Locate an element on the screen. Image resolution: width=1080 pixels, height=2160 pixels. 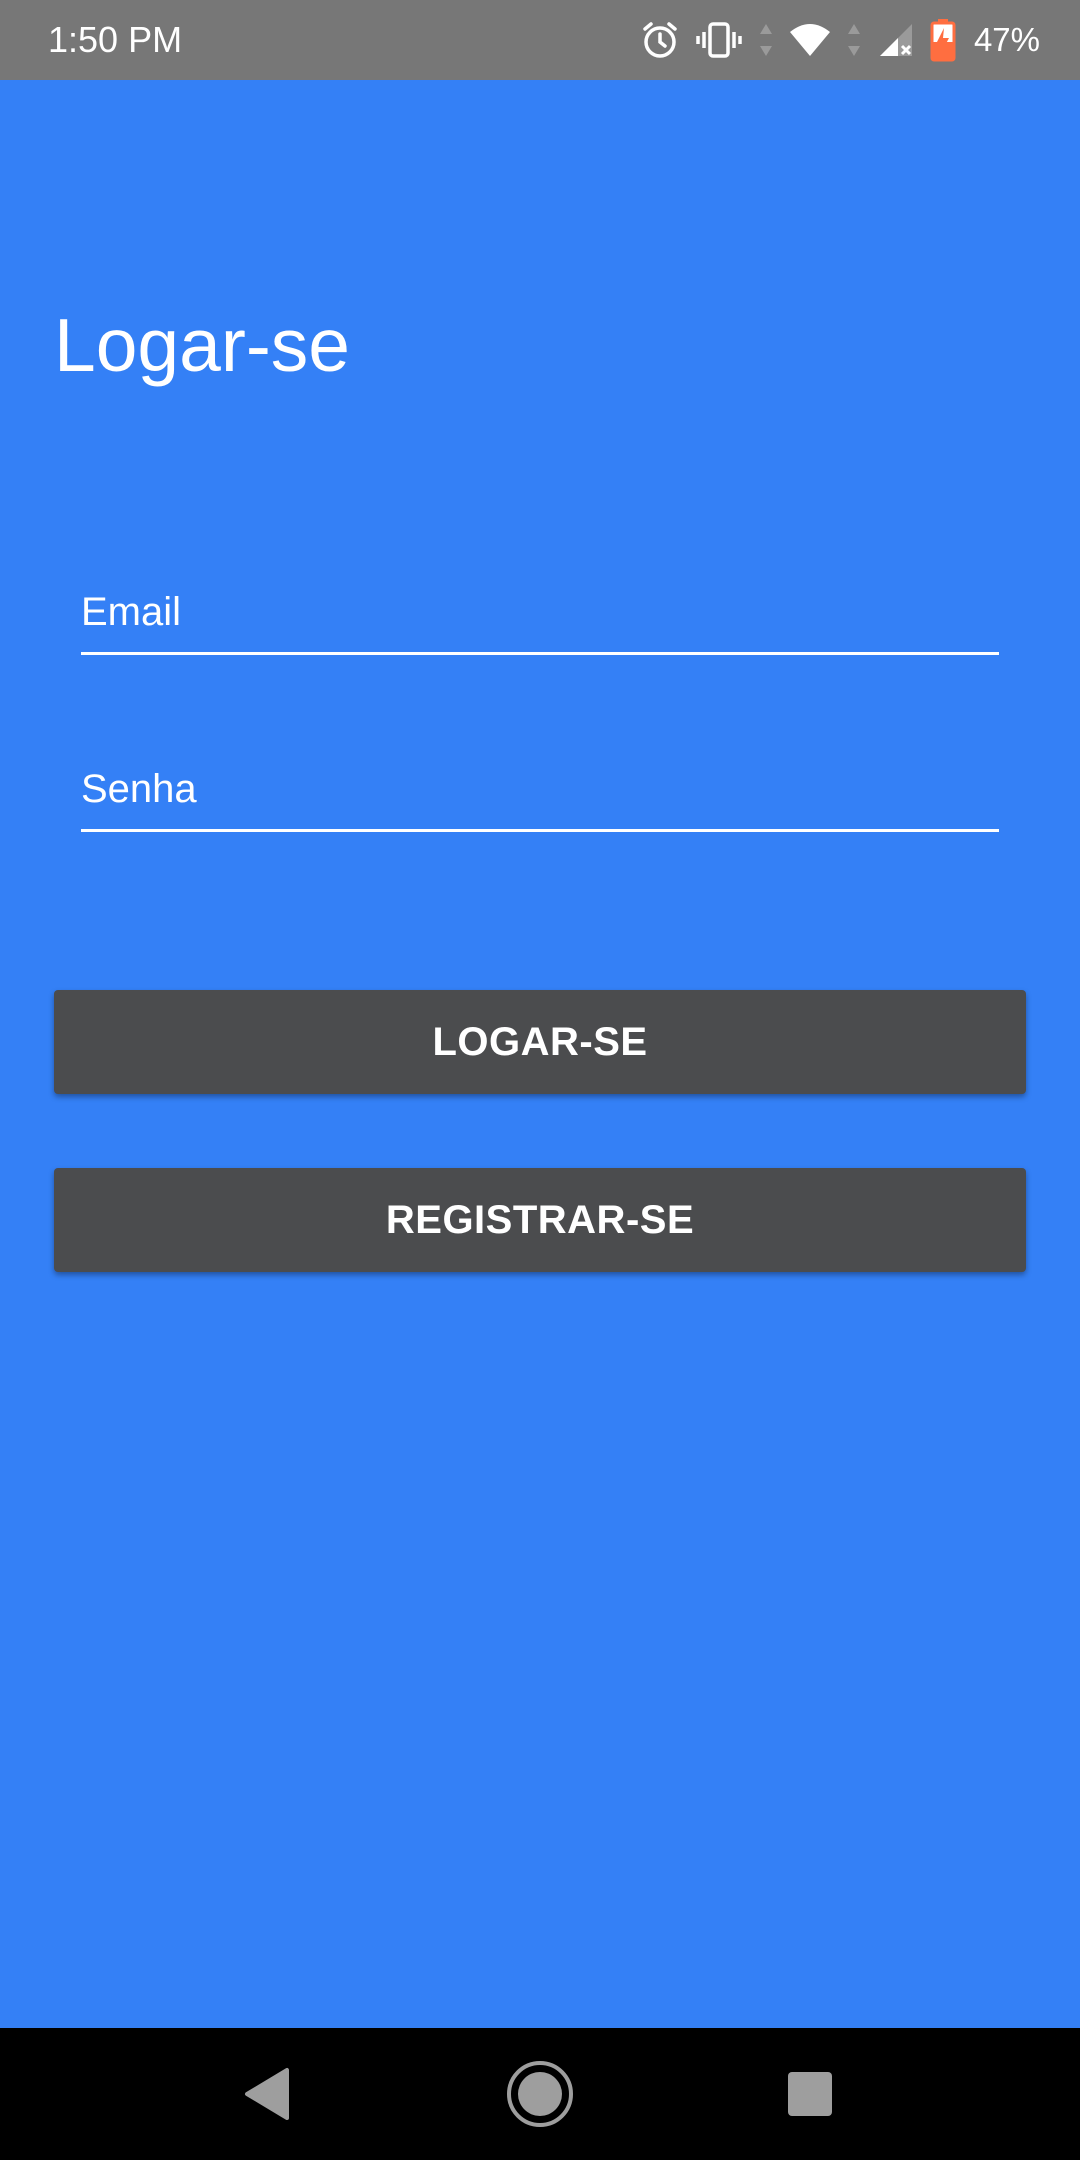
status-time: 1:50 PM is located at coordinates (115, 39).